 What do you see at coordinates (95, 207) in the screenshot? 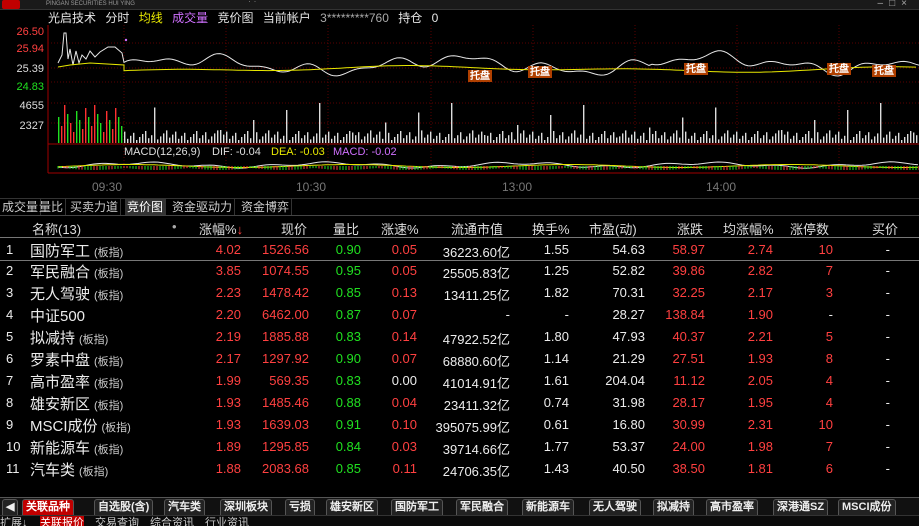
I see `tab-buy-sell-force: 买卖力道` at bounding box center [95, 207].